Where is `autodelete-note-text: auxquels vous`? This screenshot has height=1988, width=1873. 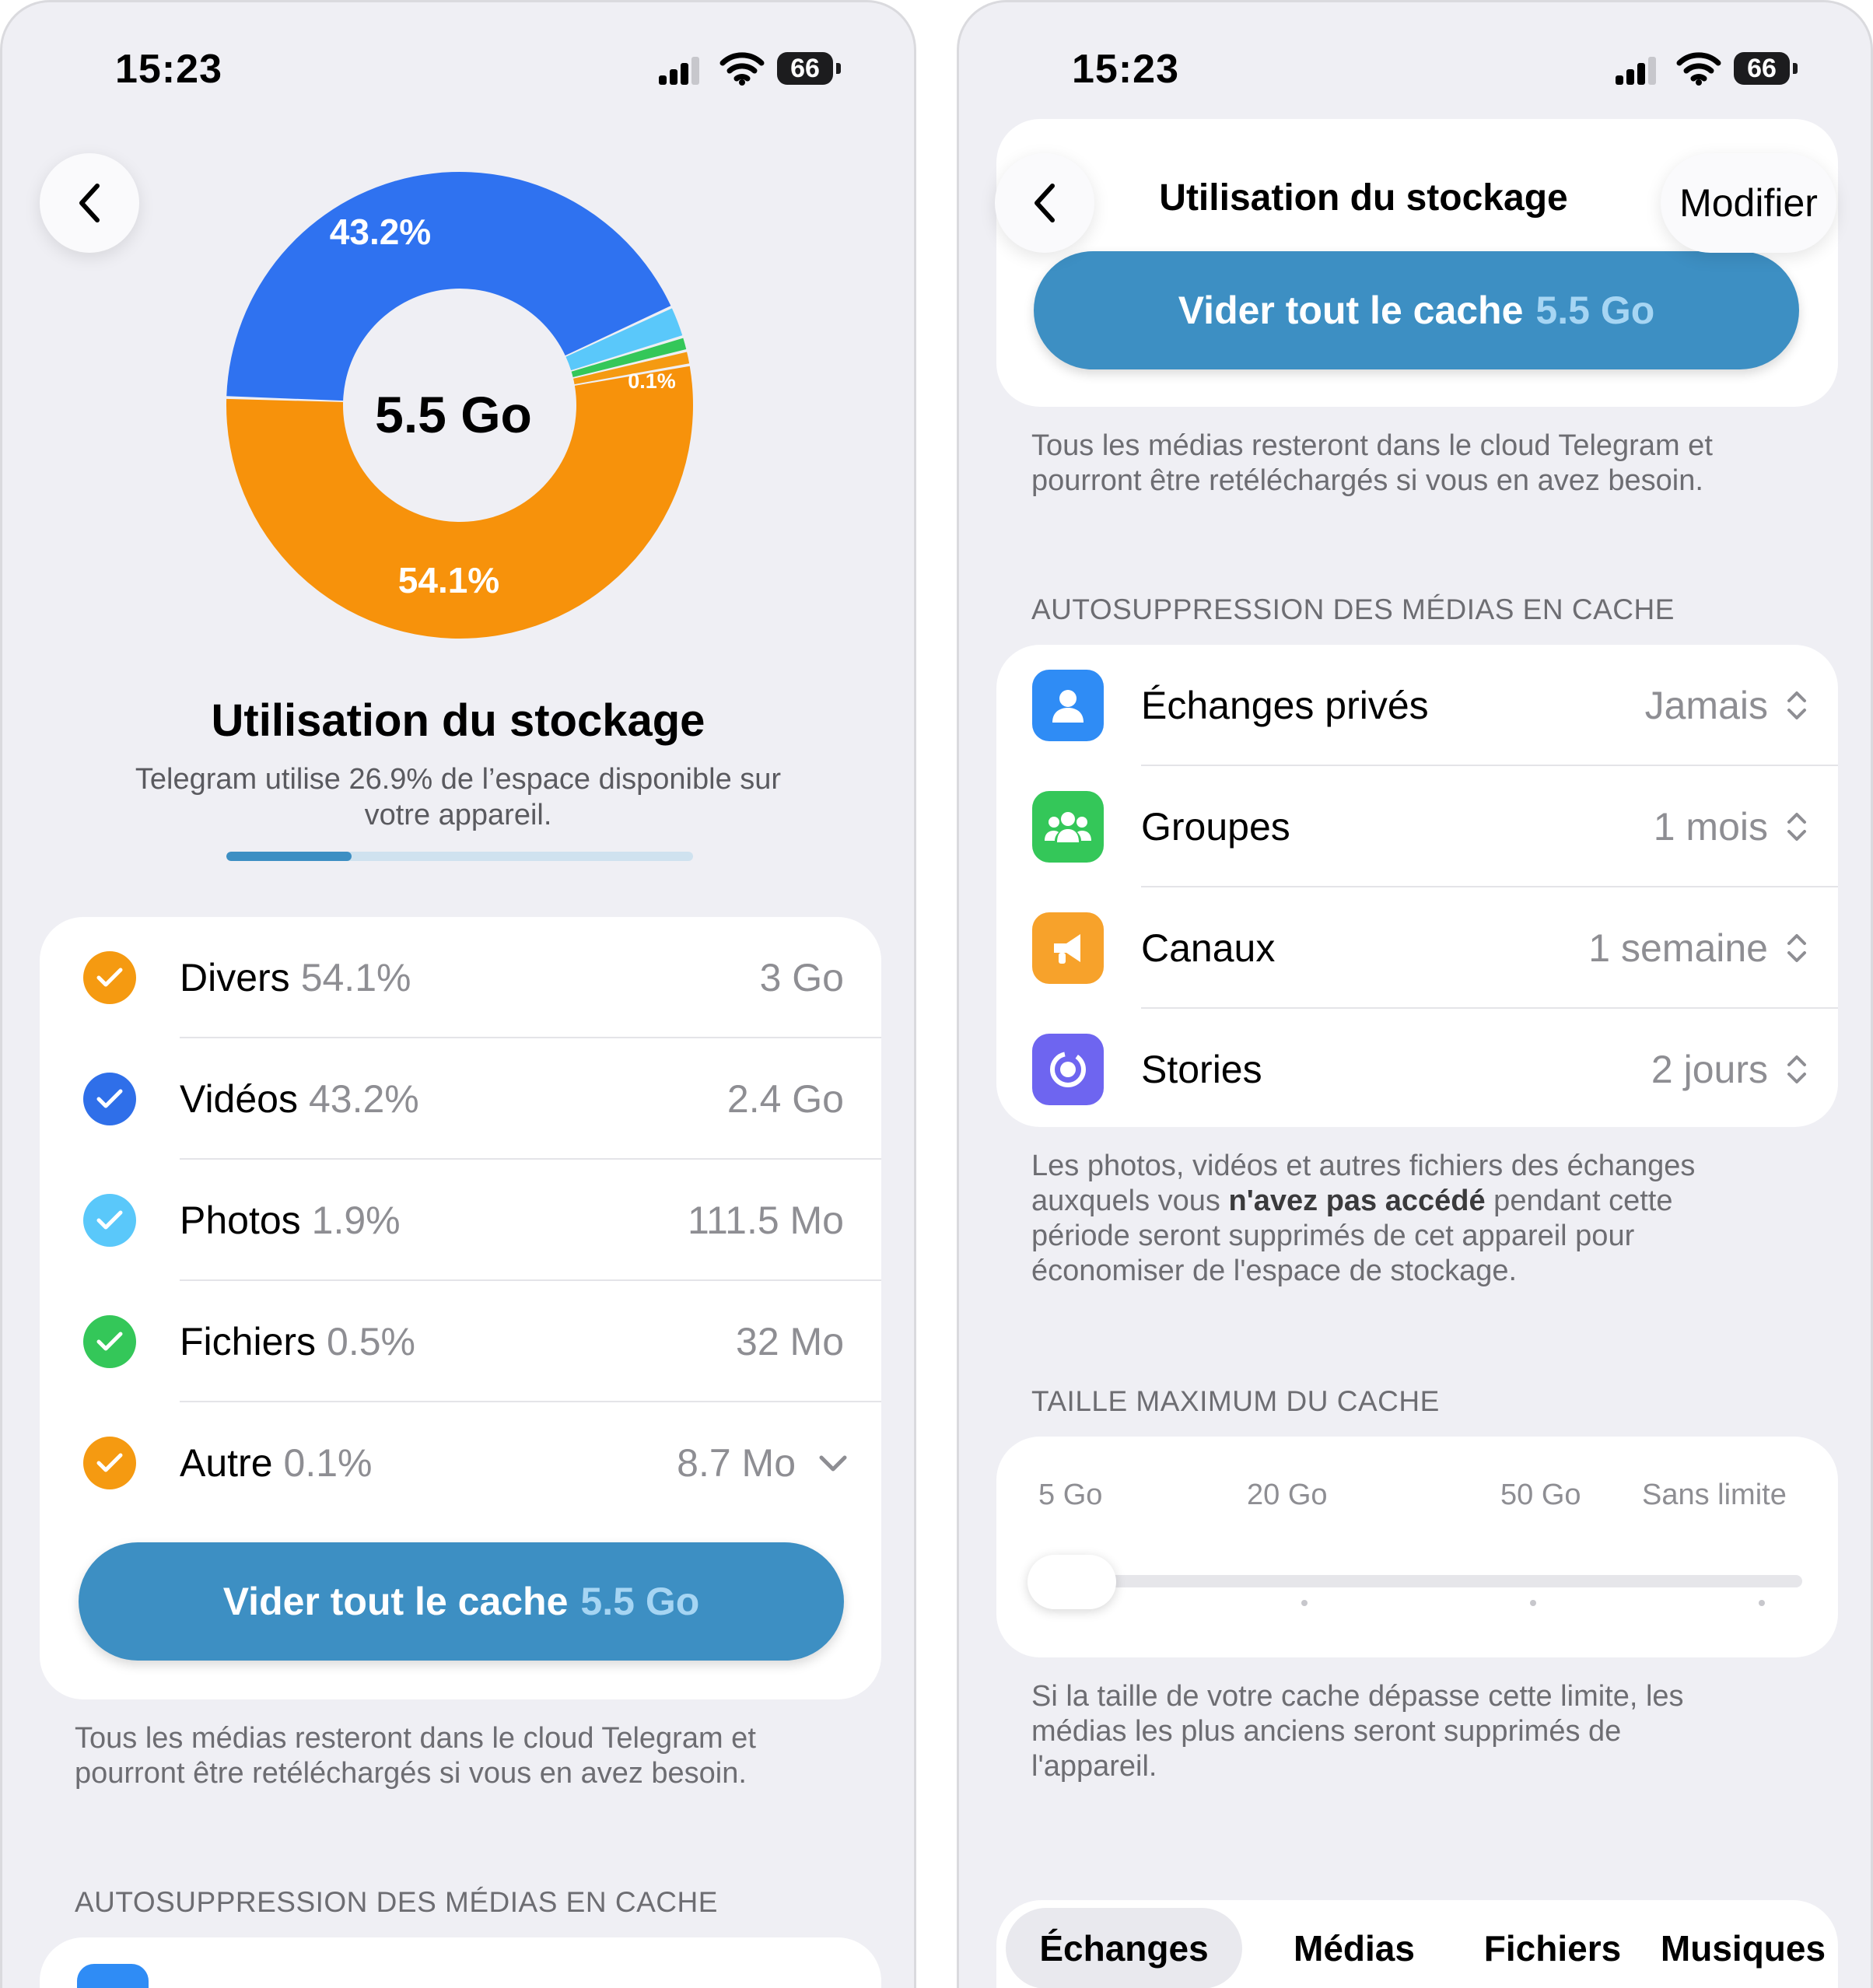
autodelete-note-text: auxquels vous is located at coordinates (1130, 1201).